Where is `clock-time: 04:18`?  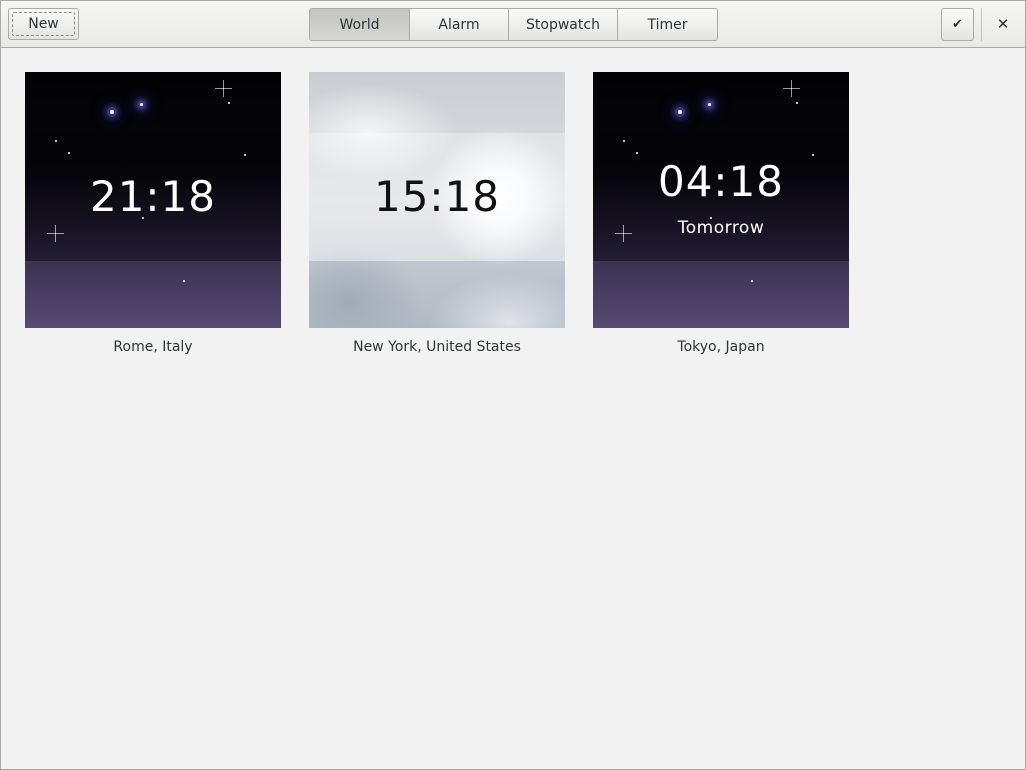
clock-time: 04:18 is located at coordinates (721, 181).